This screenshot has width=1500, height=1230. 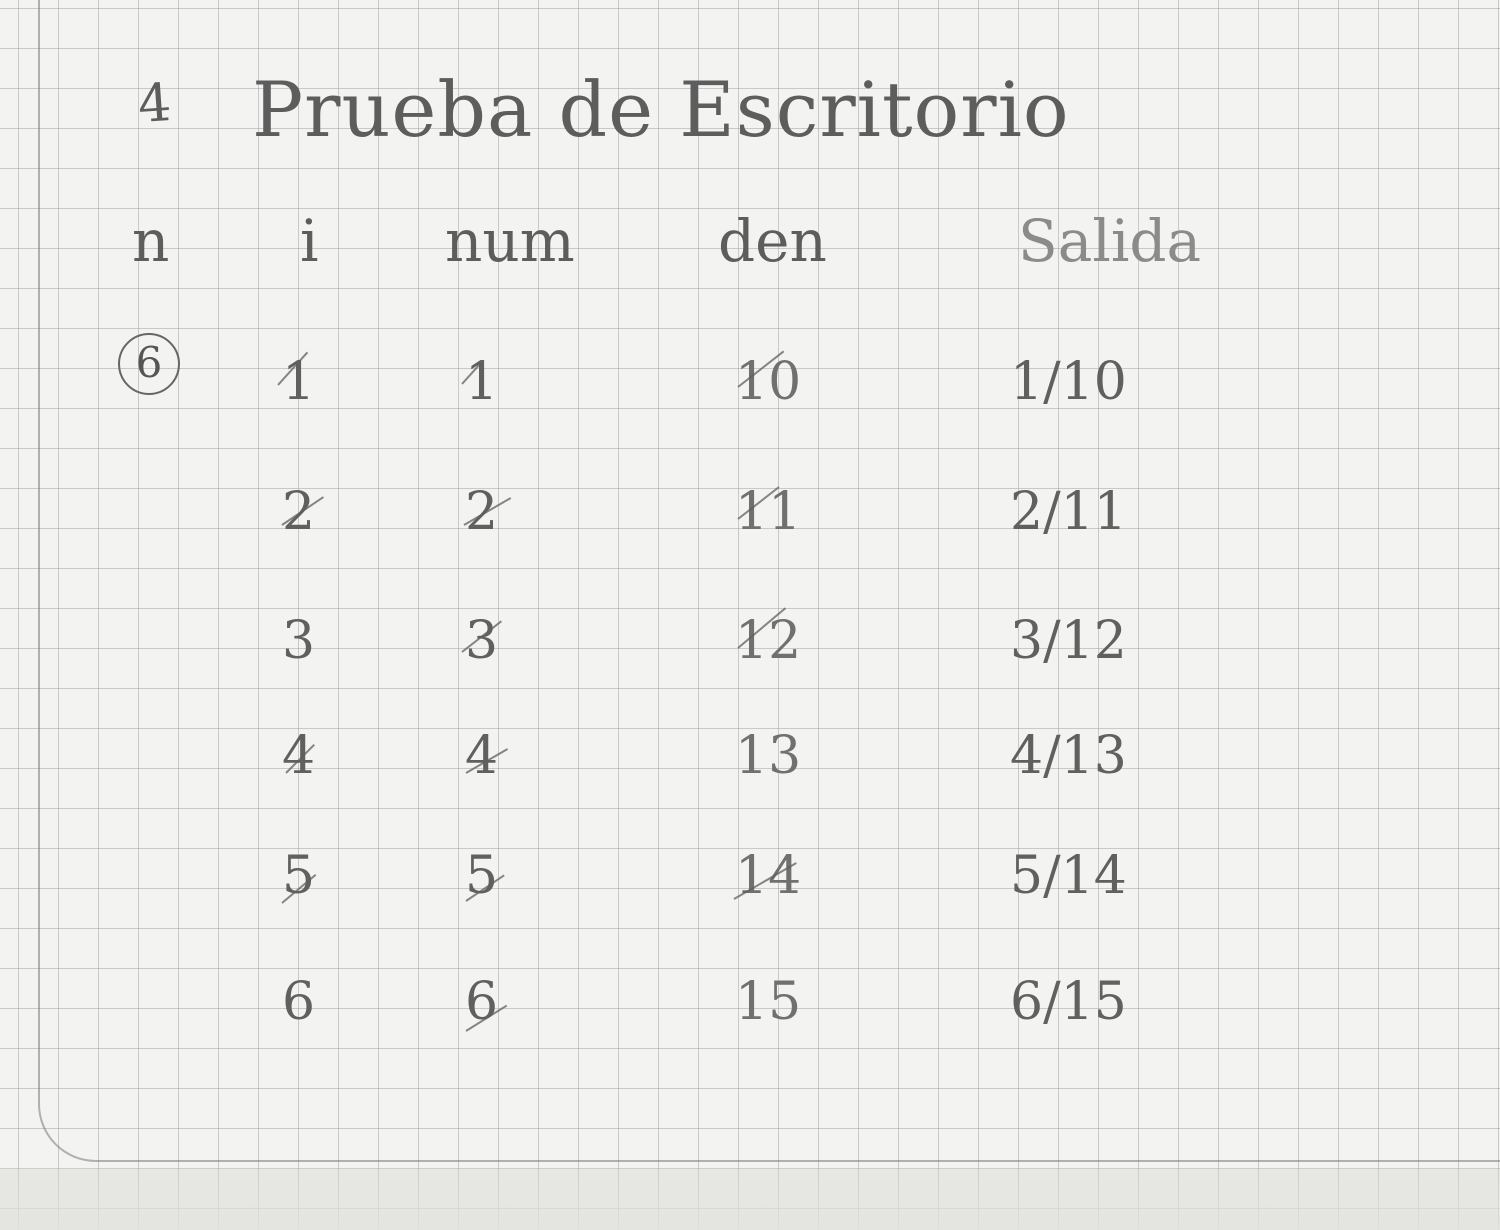 I want to click on table-row: 5 5 14 5/14, so click(x=750, y=895).